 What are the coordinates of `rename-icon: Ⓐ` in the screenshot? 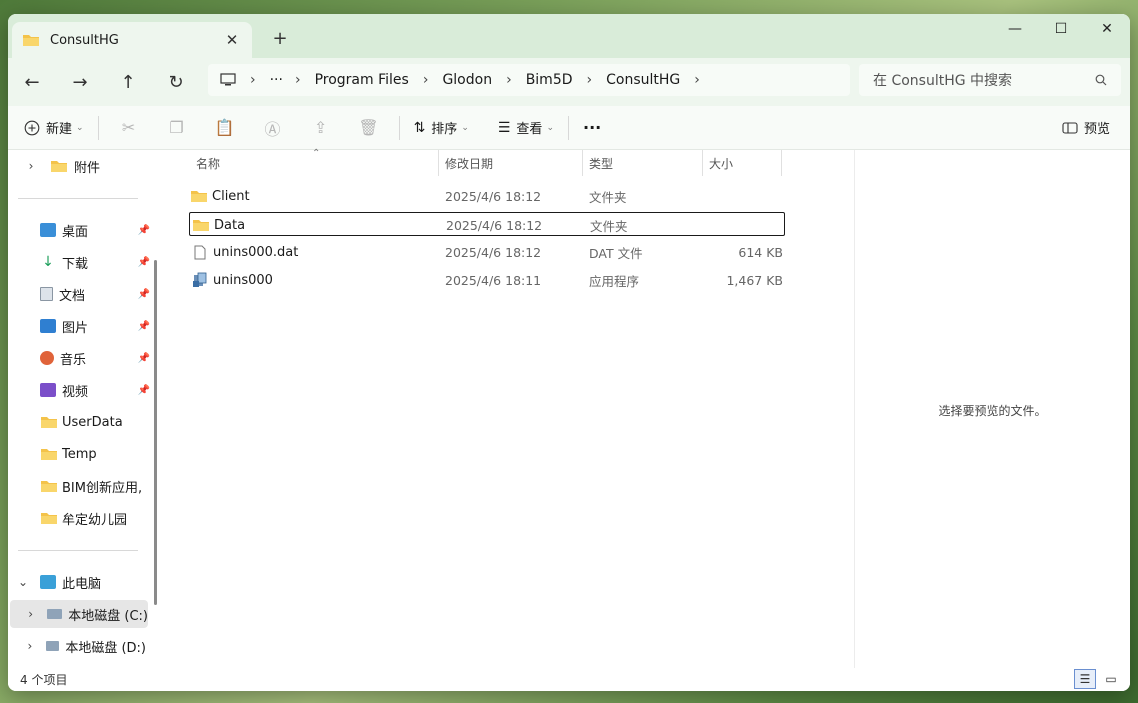 It's located at (273, 128).